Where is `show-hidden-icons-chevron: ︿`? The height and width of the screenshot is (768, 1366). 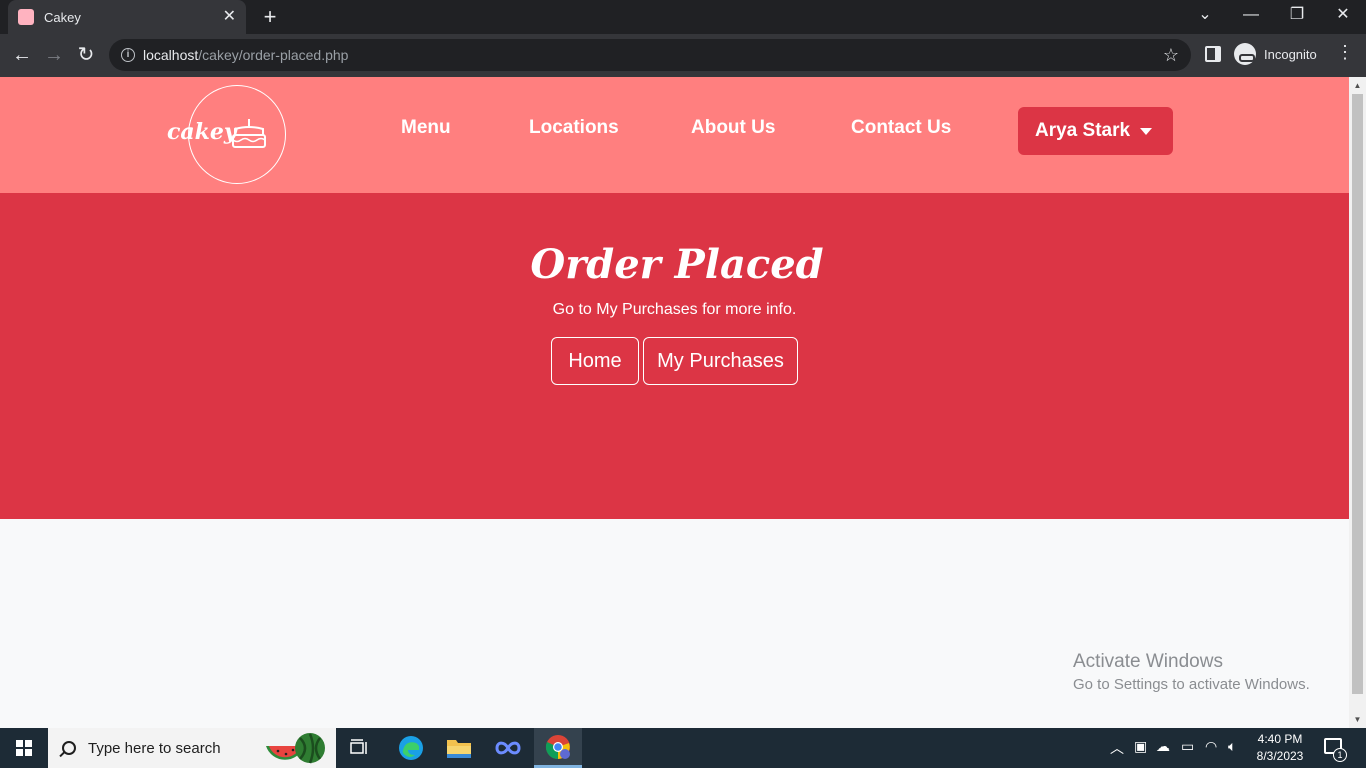 show-hidden-icons-chevron: ︿ is located at coordinates (1117, 748).